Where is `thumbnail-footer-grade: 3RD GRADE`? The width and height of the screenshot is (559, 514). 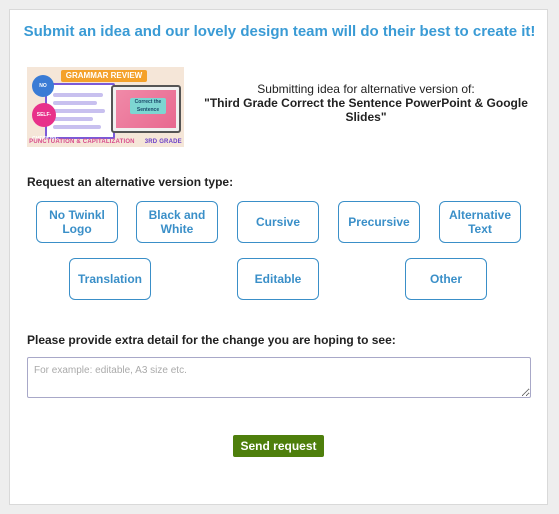
thumbnail-footer-grade: 3RD GRADE is located at coordinates (163, 142).